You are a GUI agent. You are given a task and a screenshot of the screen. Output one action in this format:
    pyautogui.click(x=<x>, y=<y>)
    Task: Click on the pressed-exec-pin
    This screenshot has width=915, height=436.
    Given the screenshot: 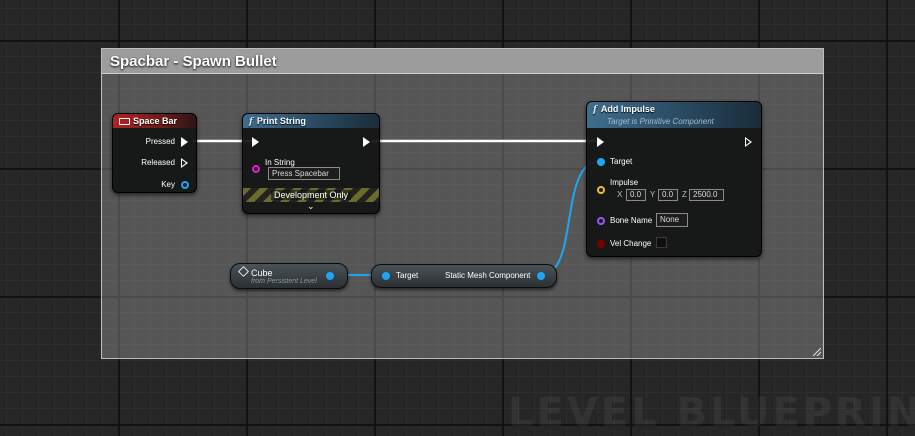 What is the action you would take?
    pyautogui.click(x=184, y=142)
    